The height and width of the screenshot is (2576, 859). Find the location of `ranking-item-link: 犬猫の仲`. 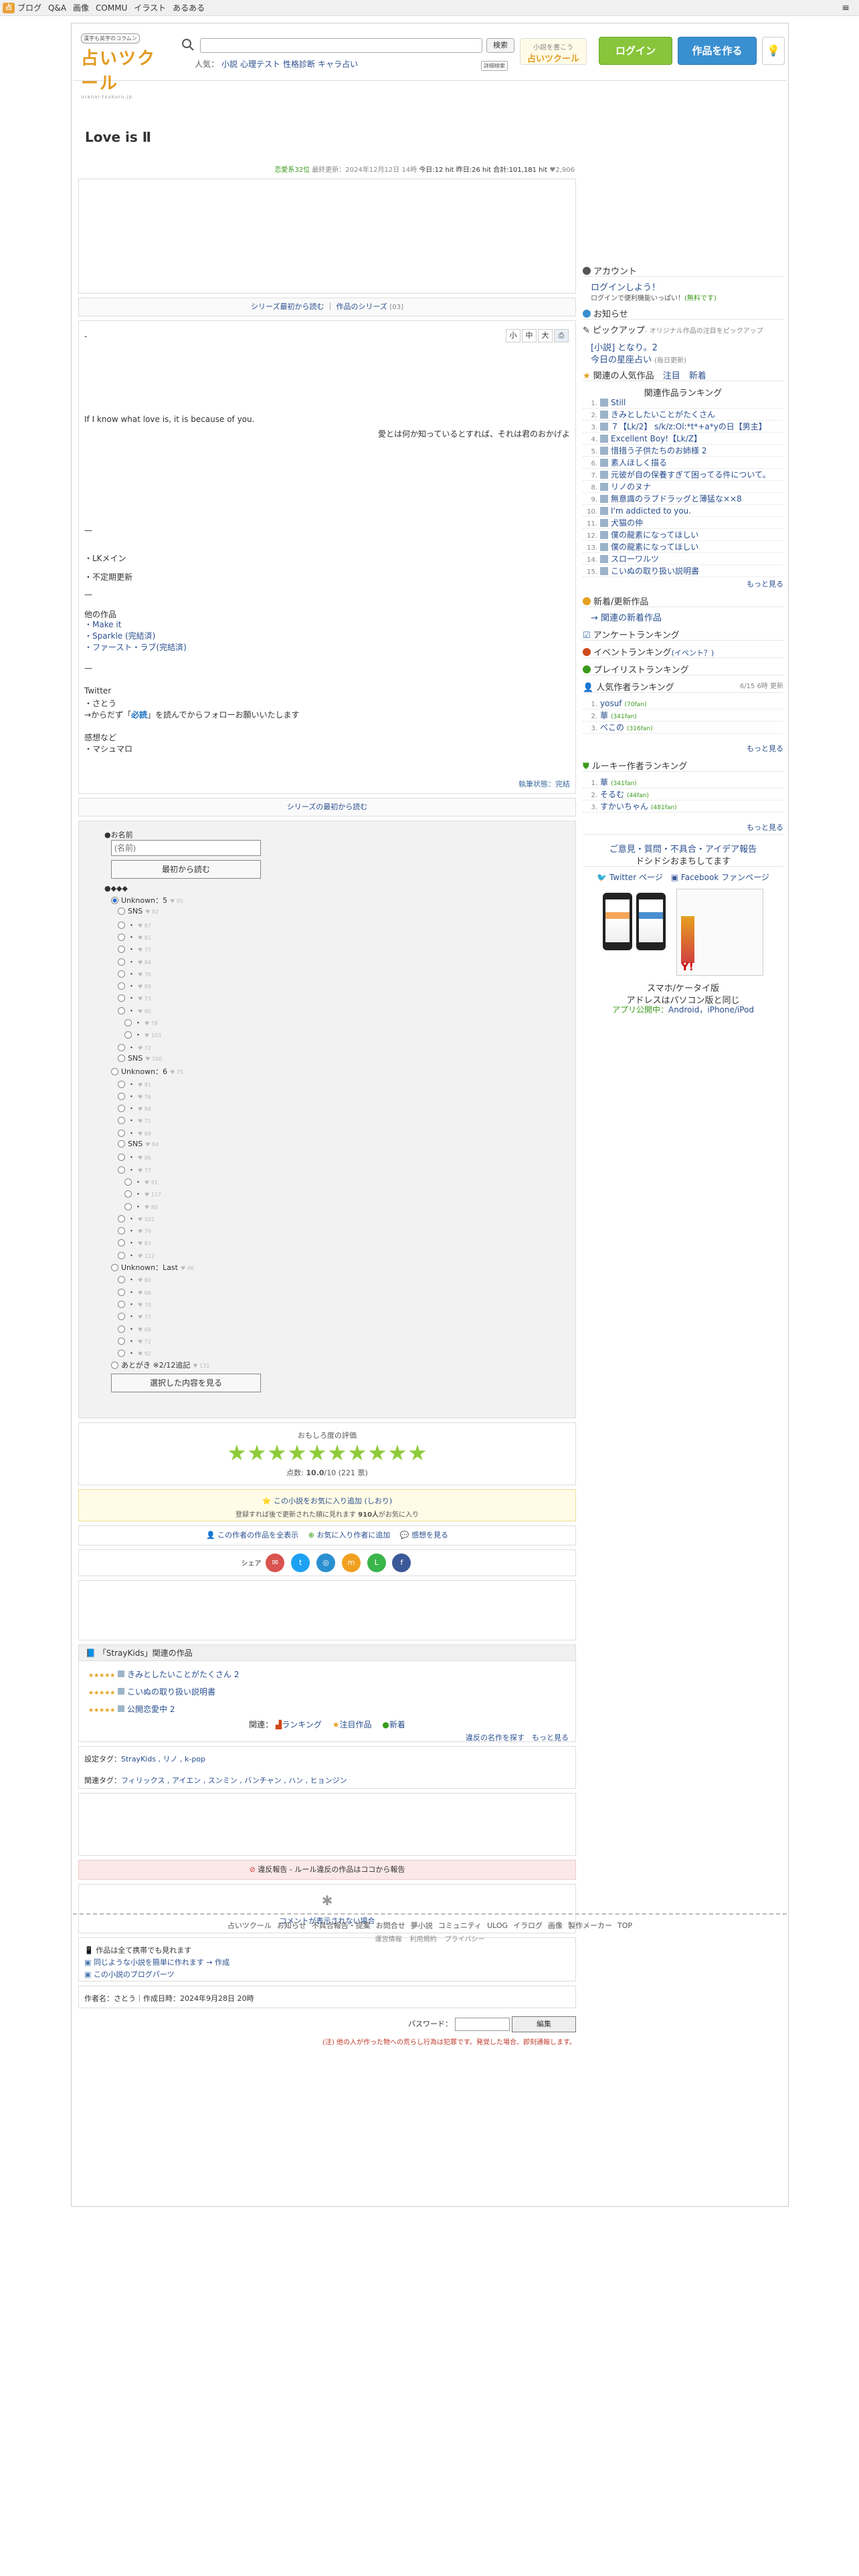

ranking-item-link: 犬猫の仲 is located at coordinates (627, 523).